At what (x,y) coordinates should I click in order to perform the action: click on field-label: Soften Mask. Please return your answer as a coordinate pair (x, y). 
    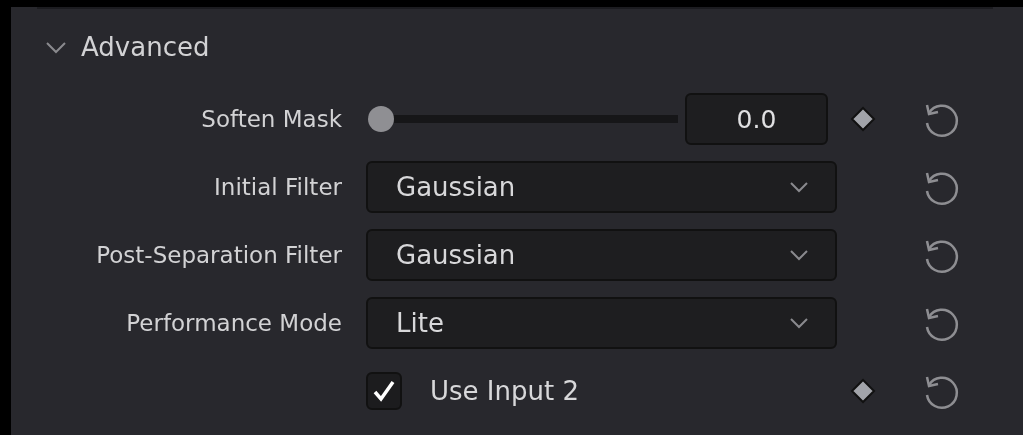
    Looking at the image, I should click on (271, 119).